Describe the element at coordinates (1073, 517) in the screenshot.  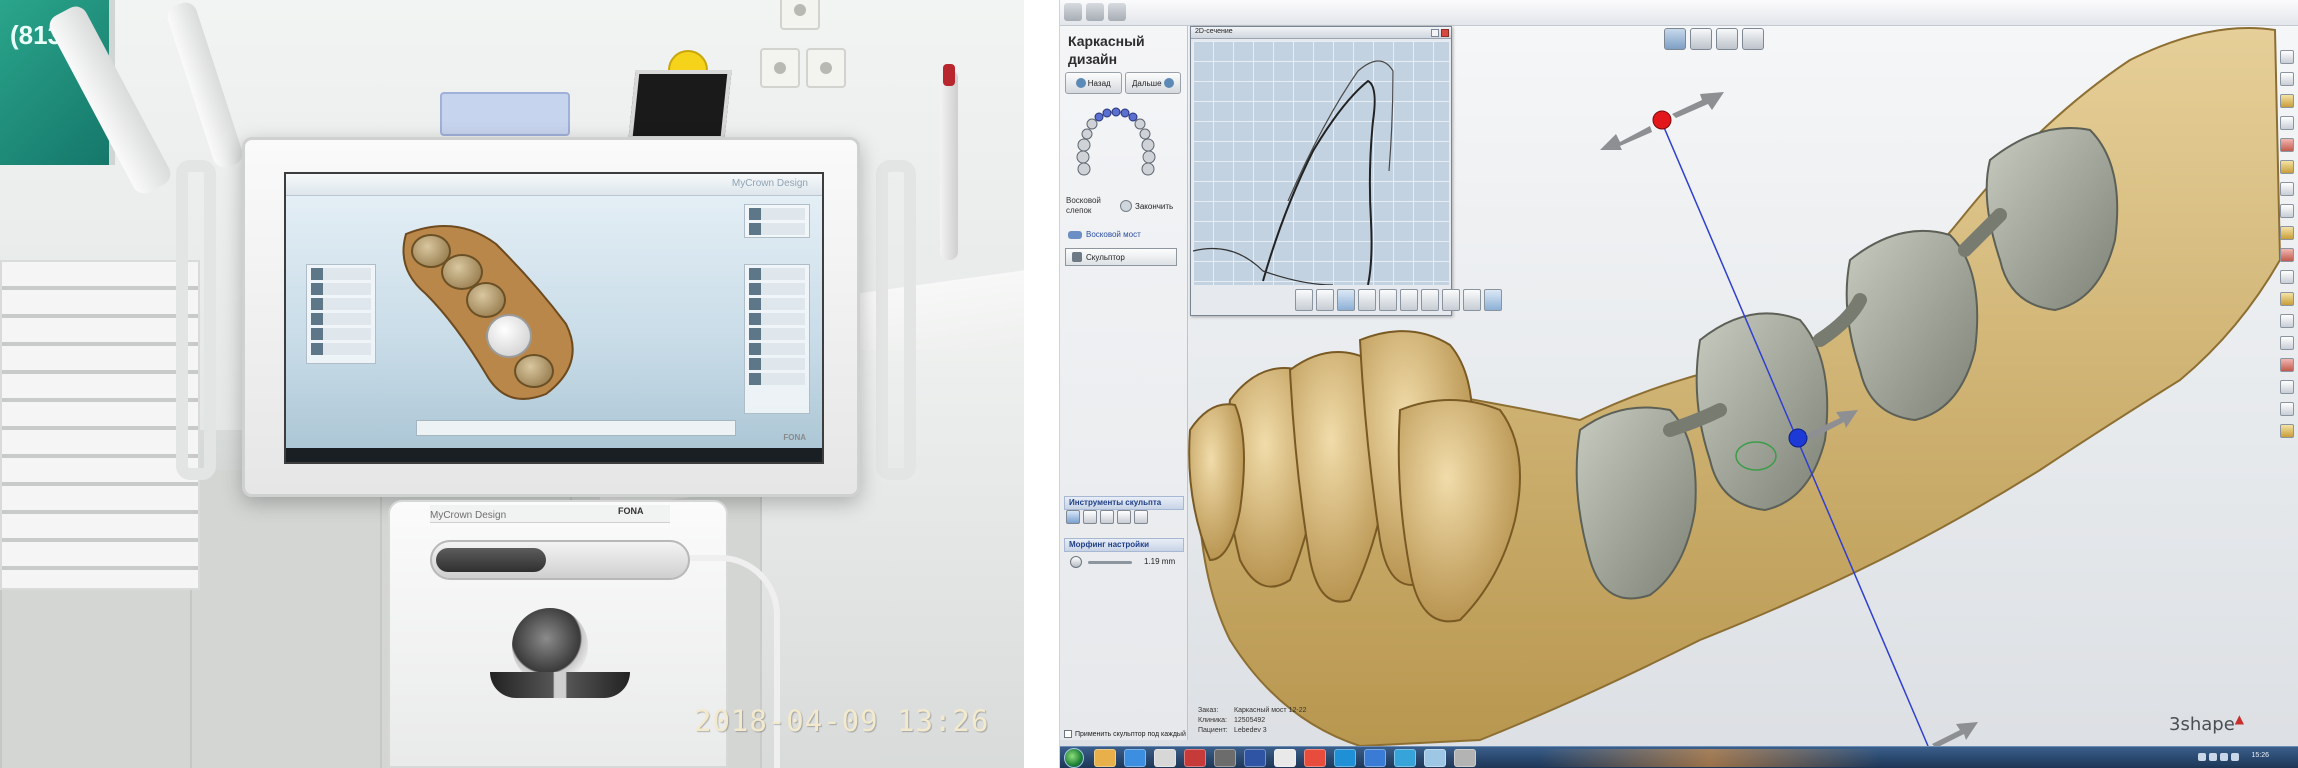
I see `knife-tool-icon` at that location.